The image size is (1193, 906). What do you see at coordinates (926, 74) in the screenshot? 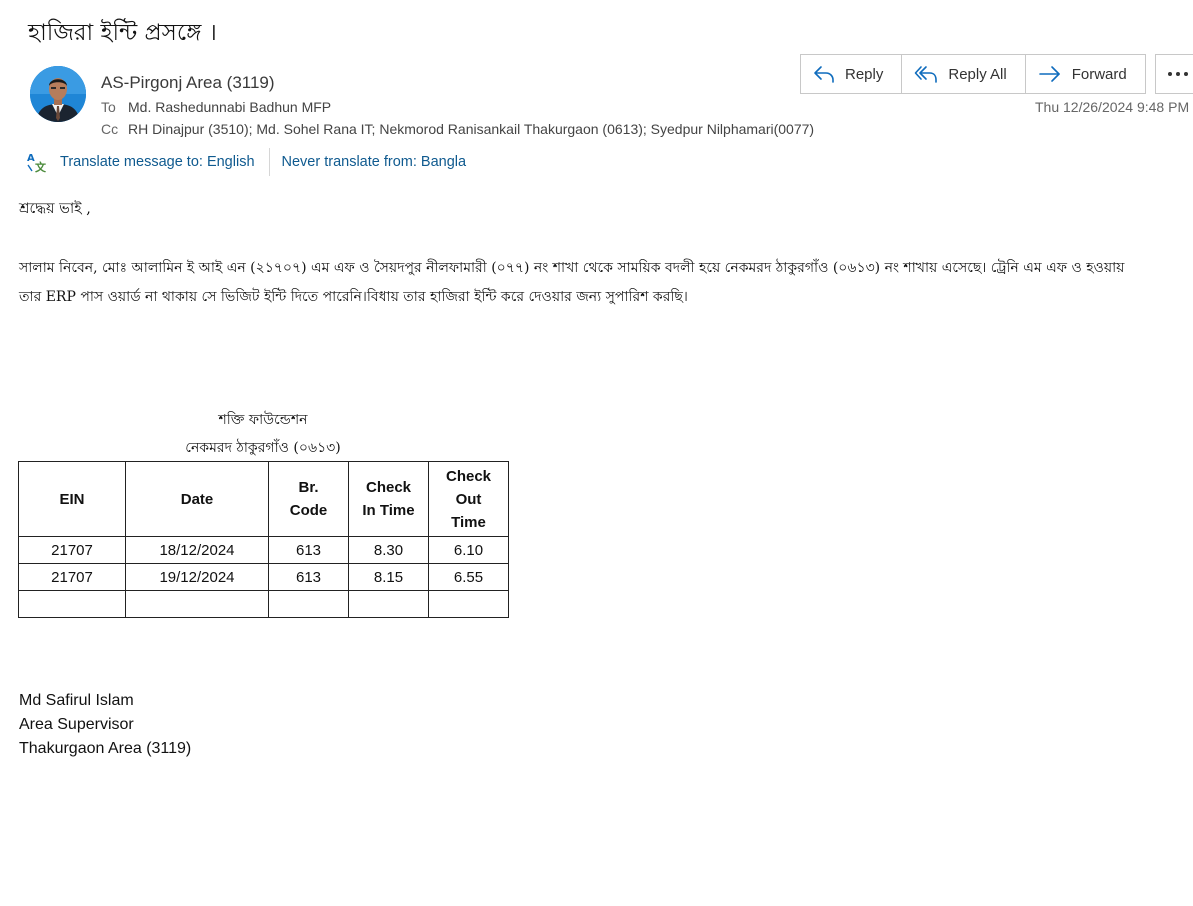
I see `reply-all-icon` at bounding box center [926, 74].